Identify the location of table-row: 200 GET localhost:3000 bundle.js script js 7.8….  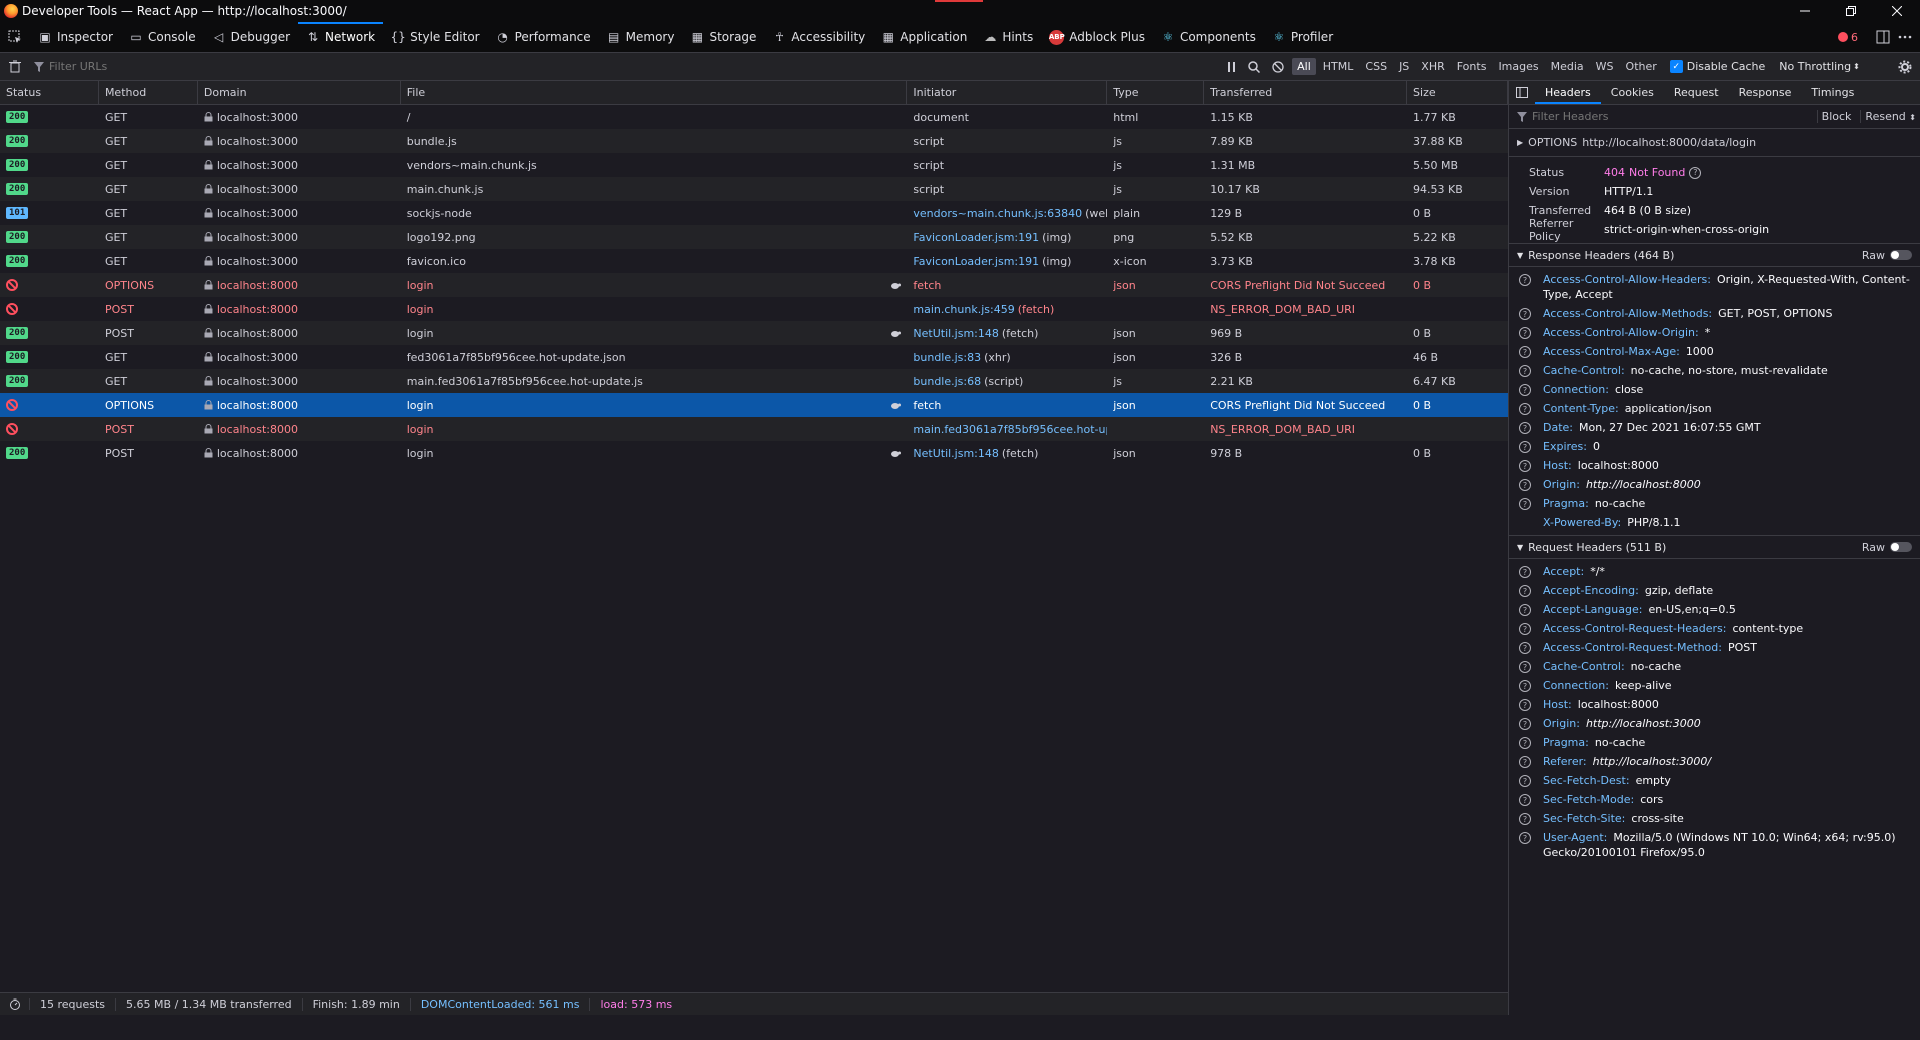
(754, 141).